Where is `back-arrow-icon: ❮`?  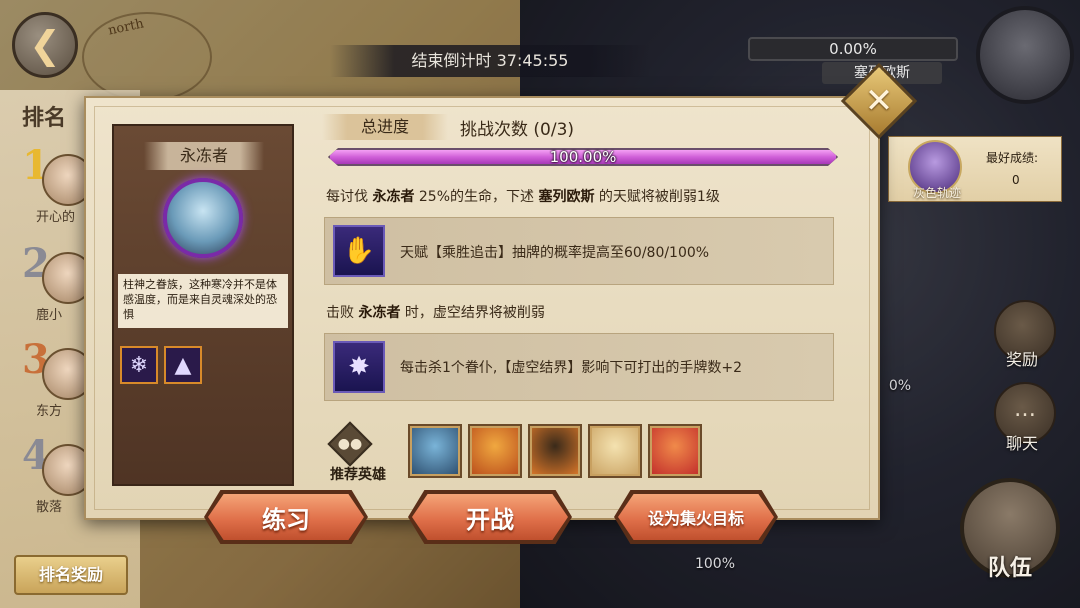
back-arrow-icon: ❮ is located at coordinates (45, 45).